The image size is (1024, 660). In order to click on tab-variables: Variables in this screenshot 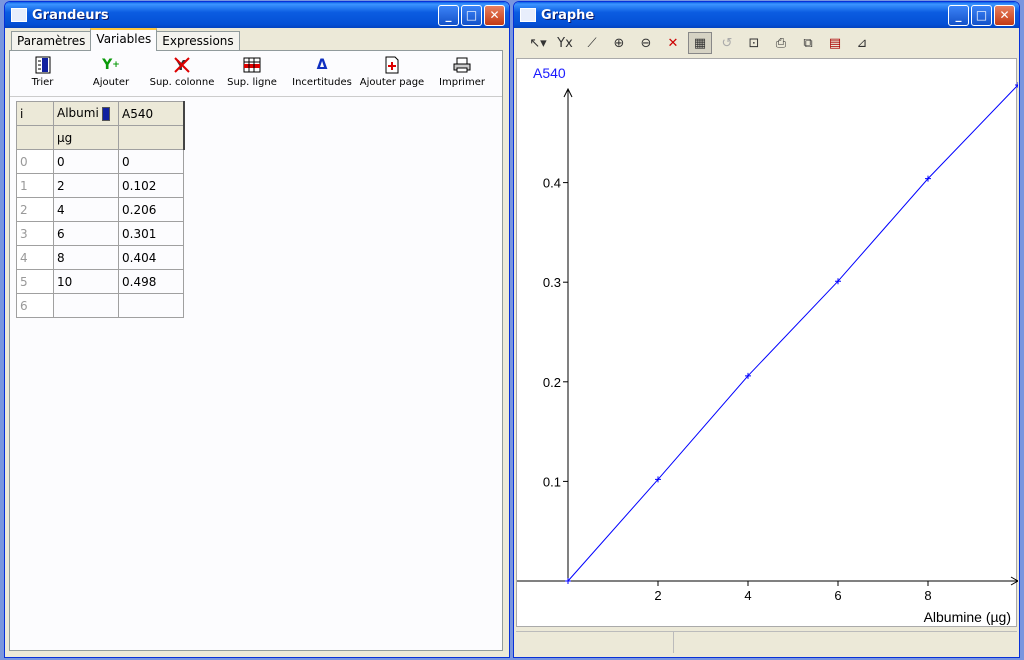, I will do `click(124, 39)`.